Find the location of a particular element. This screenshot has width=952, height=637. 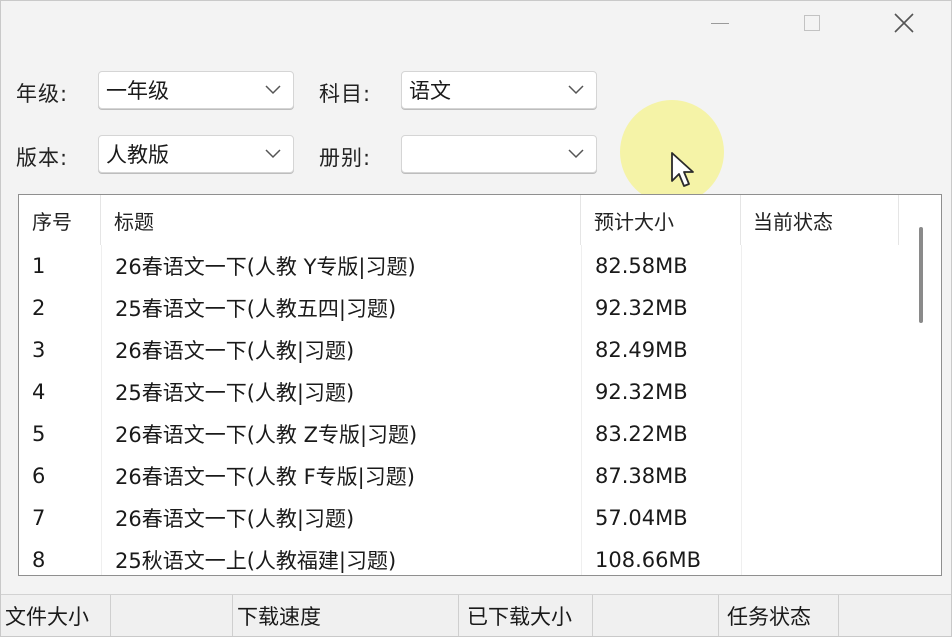

status-file-size: 文件大小 is located at coordinates (56, 615).